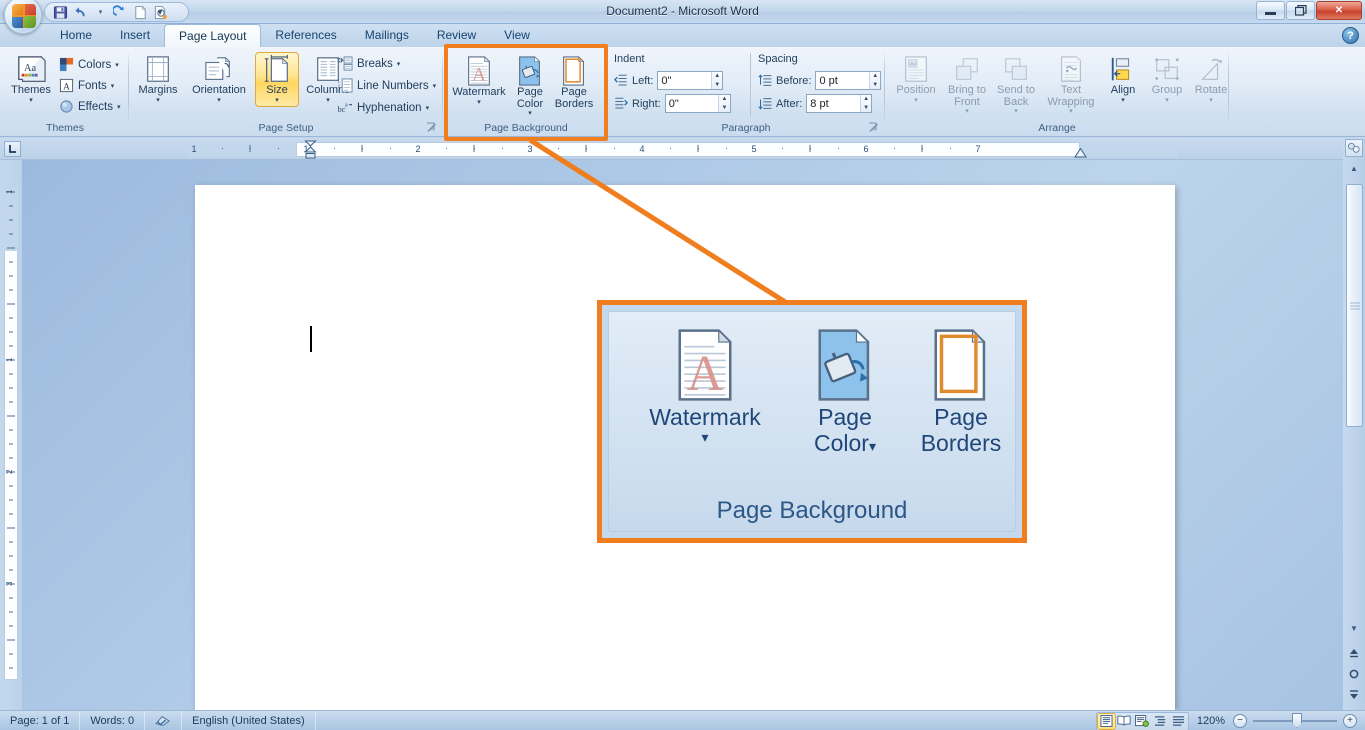 This screenshot has width=1365, height=730. Describe the element at coordinates (113, 720) in the screenshot. I see `status-word-count: Words: 0` at that location.